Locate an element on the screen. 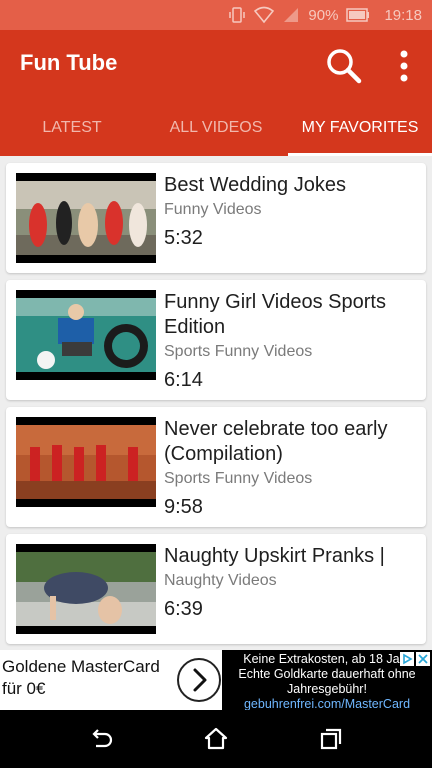  video-duration: 5:32 is located at coordinates (183, 238).